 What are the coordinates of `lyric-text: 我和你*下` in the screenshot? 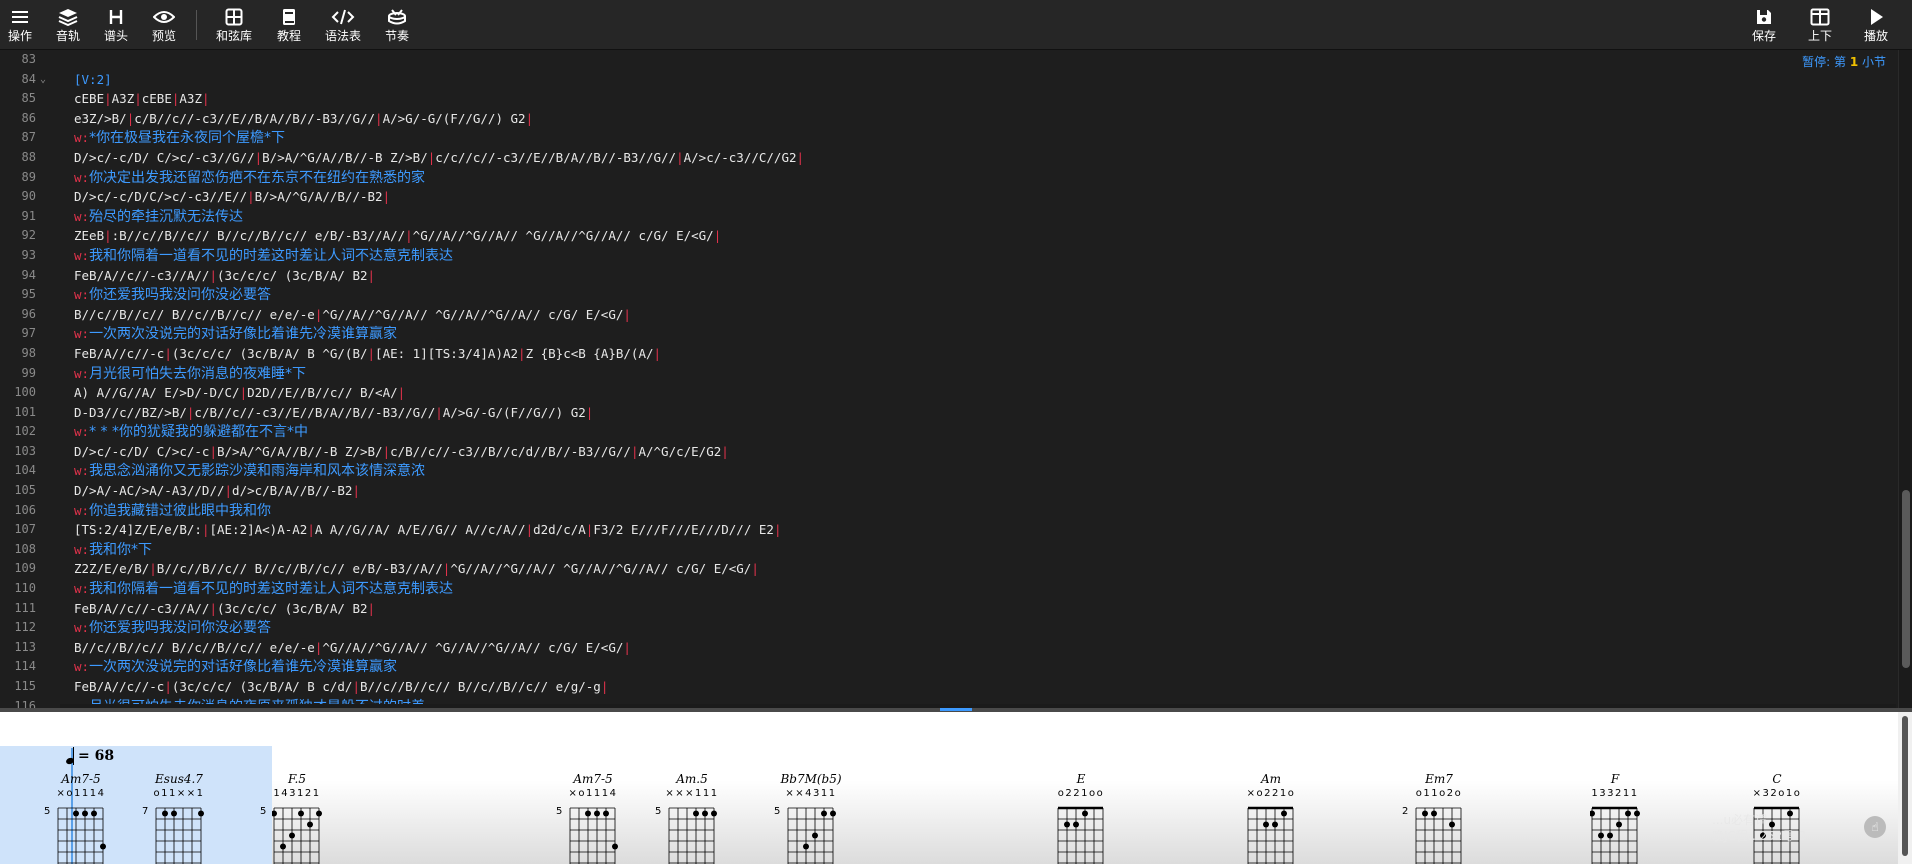 It's located at (121, 549).